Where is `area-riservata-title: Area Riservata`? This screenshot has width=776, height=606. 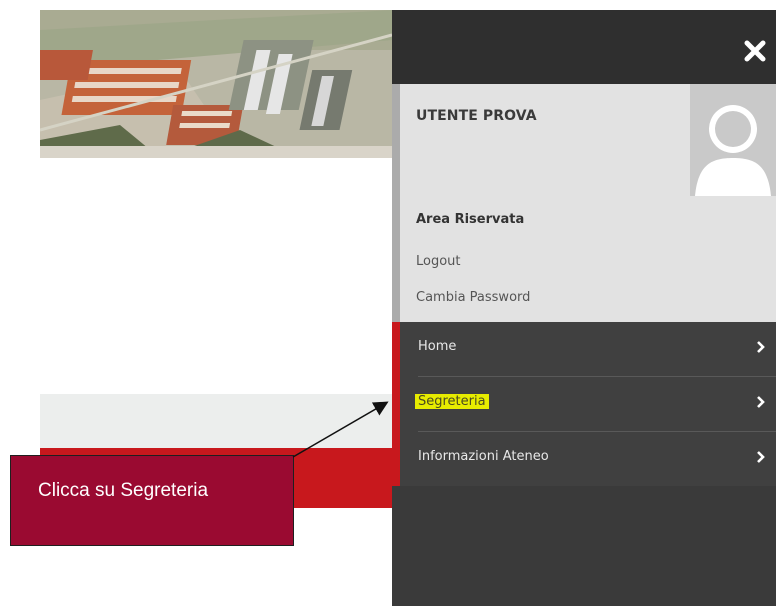
area-riservata-title: Area Riservata is located at coordinates (470, 219).